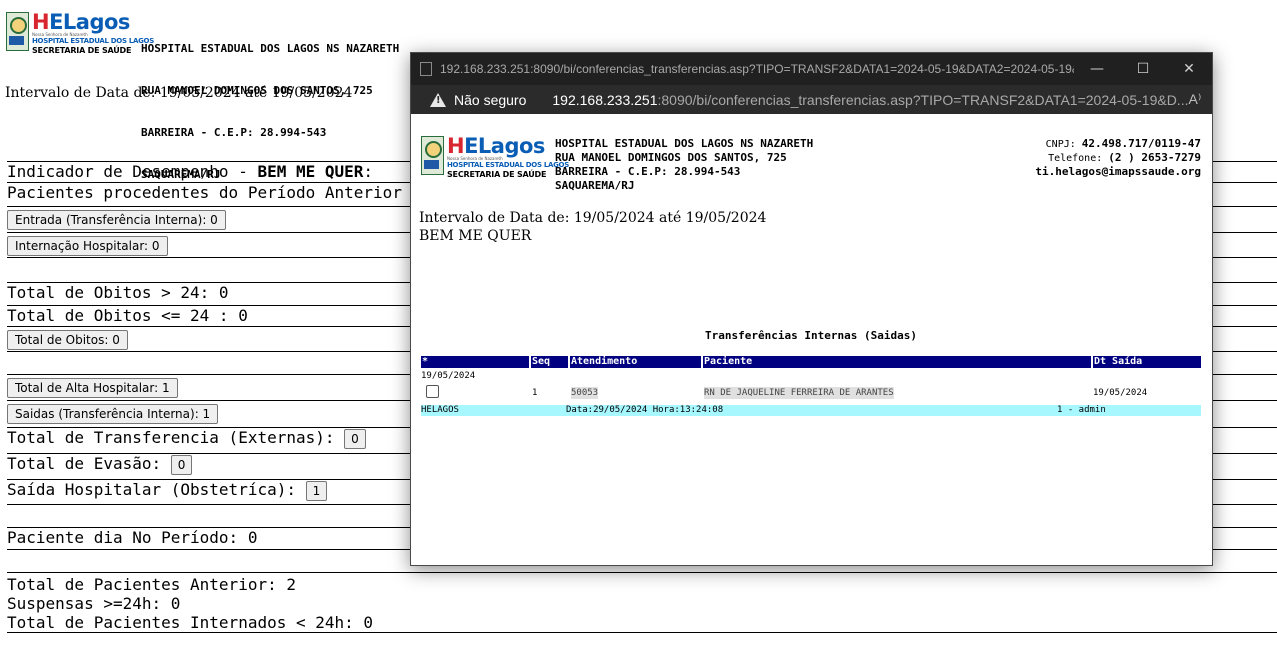  Describe the element at coordinates (490, 100) in the screenshot. I see `not-secure-label: Não seguro` at that location.